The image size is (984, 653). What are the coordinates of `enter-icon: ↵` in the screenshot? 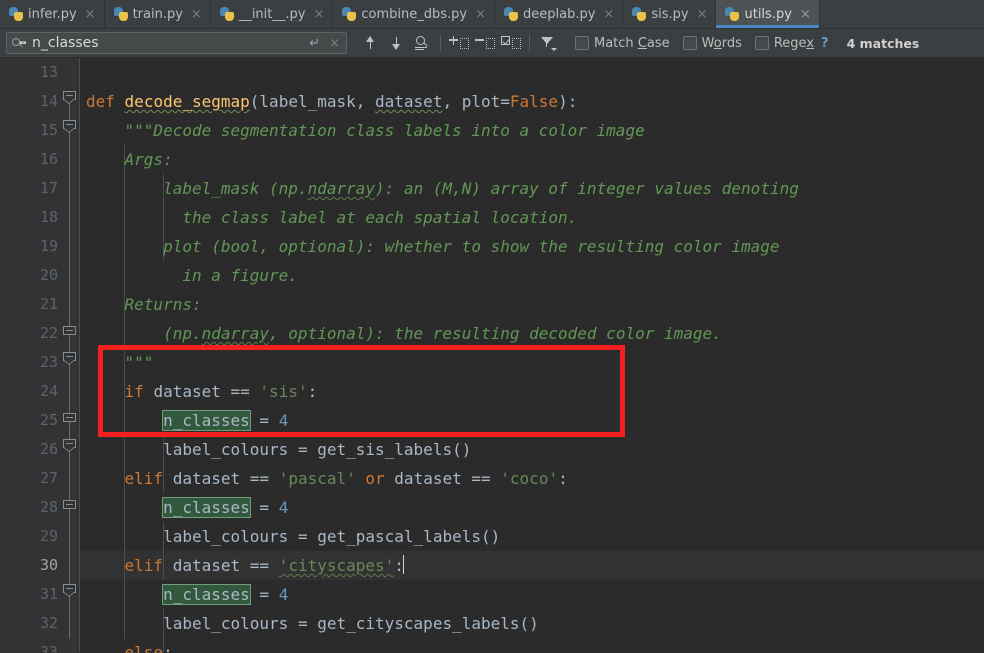 It's located at (314, 43).